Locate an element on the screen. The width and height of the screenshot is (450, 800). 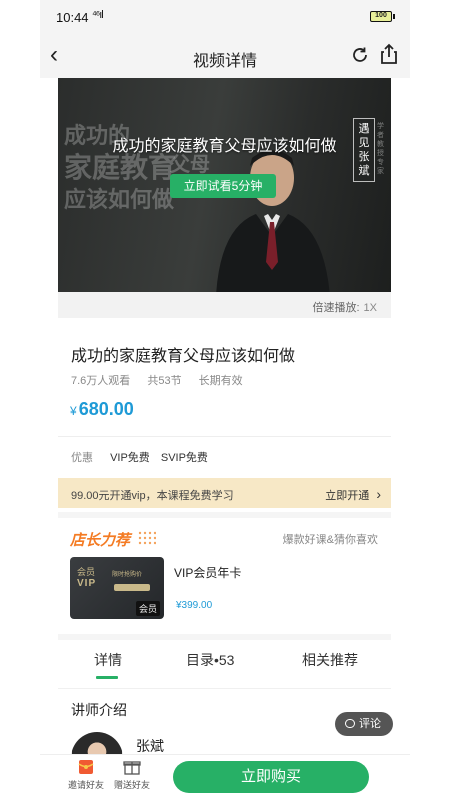
course-title: 成功的家庭教育父母应该如何做 is located at coordinates (183, 356).